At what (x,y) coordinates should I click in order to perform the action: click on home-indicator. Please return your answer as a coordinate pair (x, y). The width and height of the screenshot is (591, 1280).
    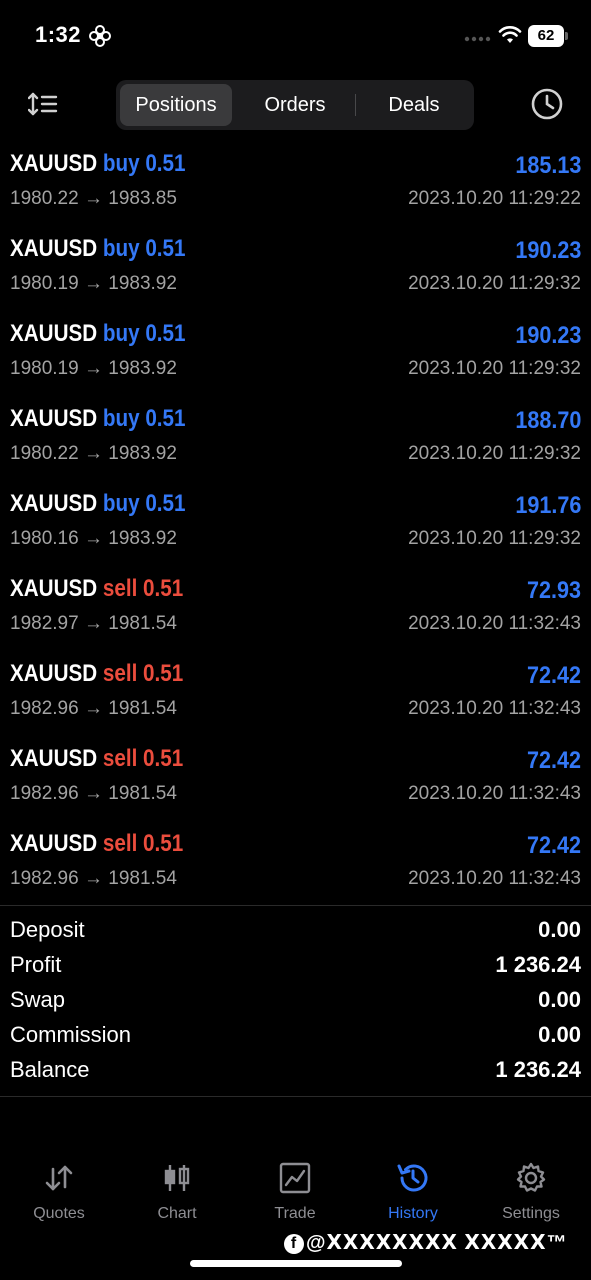
    Looking at the image, I should click on (296, 1263).